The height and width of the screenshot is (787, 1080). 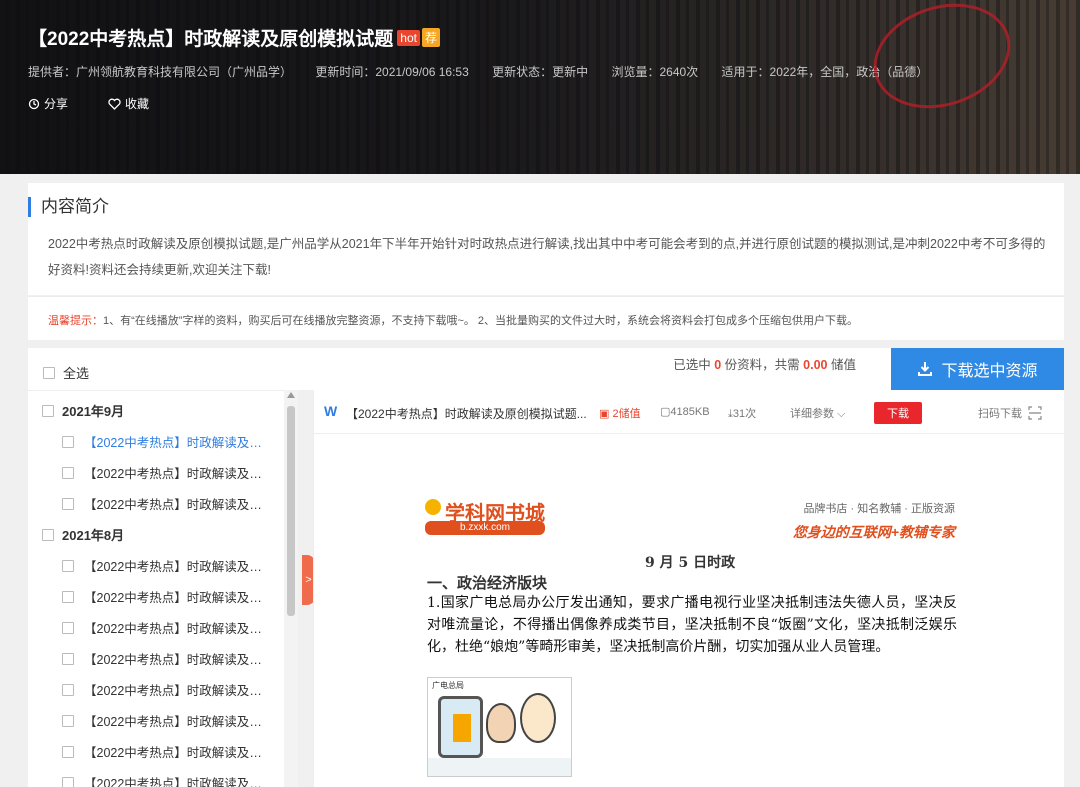 I want to click on figure-drawing, so click(x=501, y=723).